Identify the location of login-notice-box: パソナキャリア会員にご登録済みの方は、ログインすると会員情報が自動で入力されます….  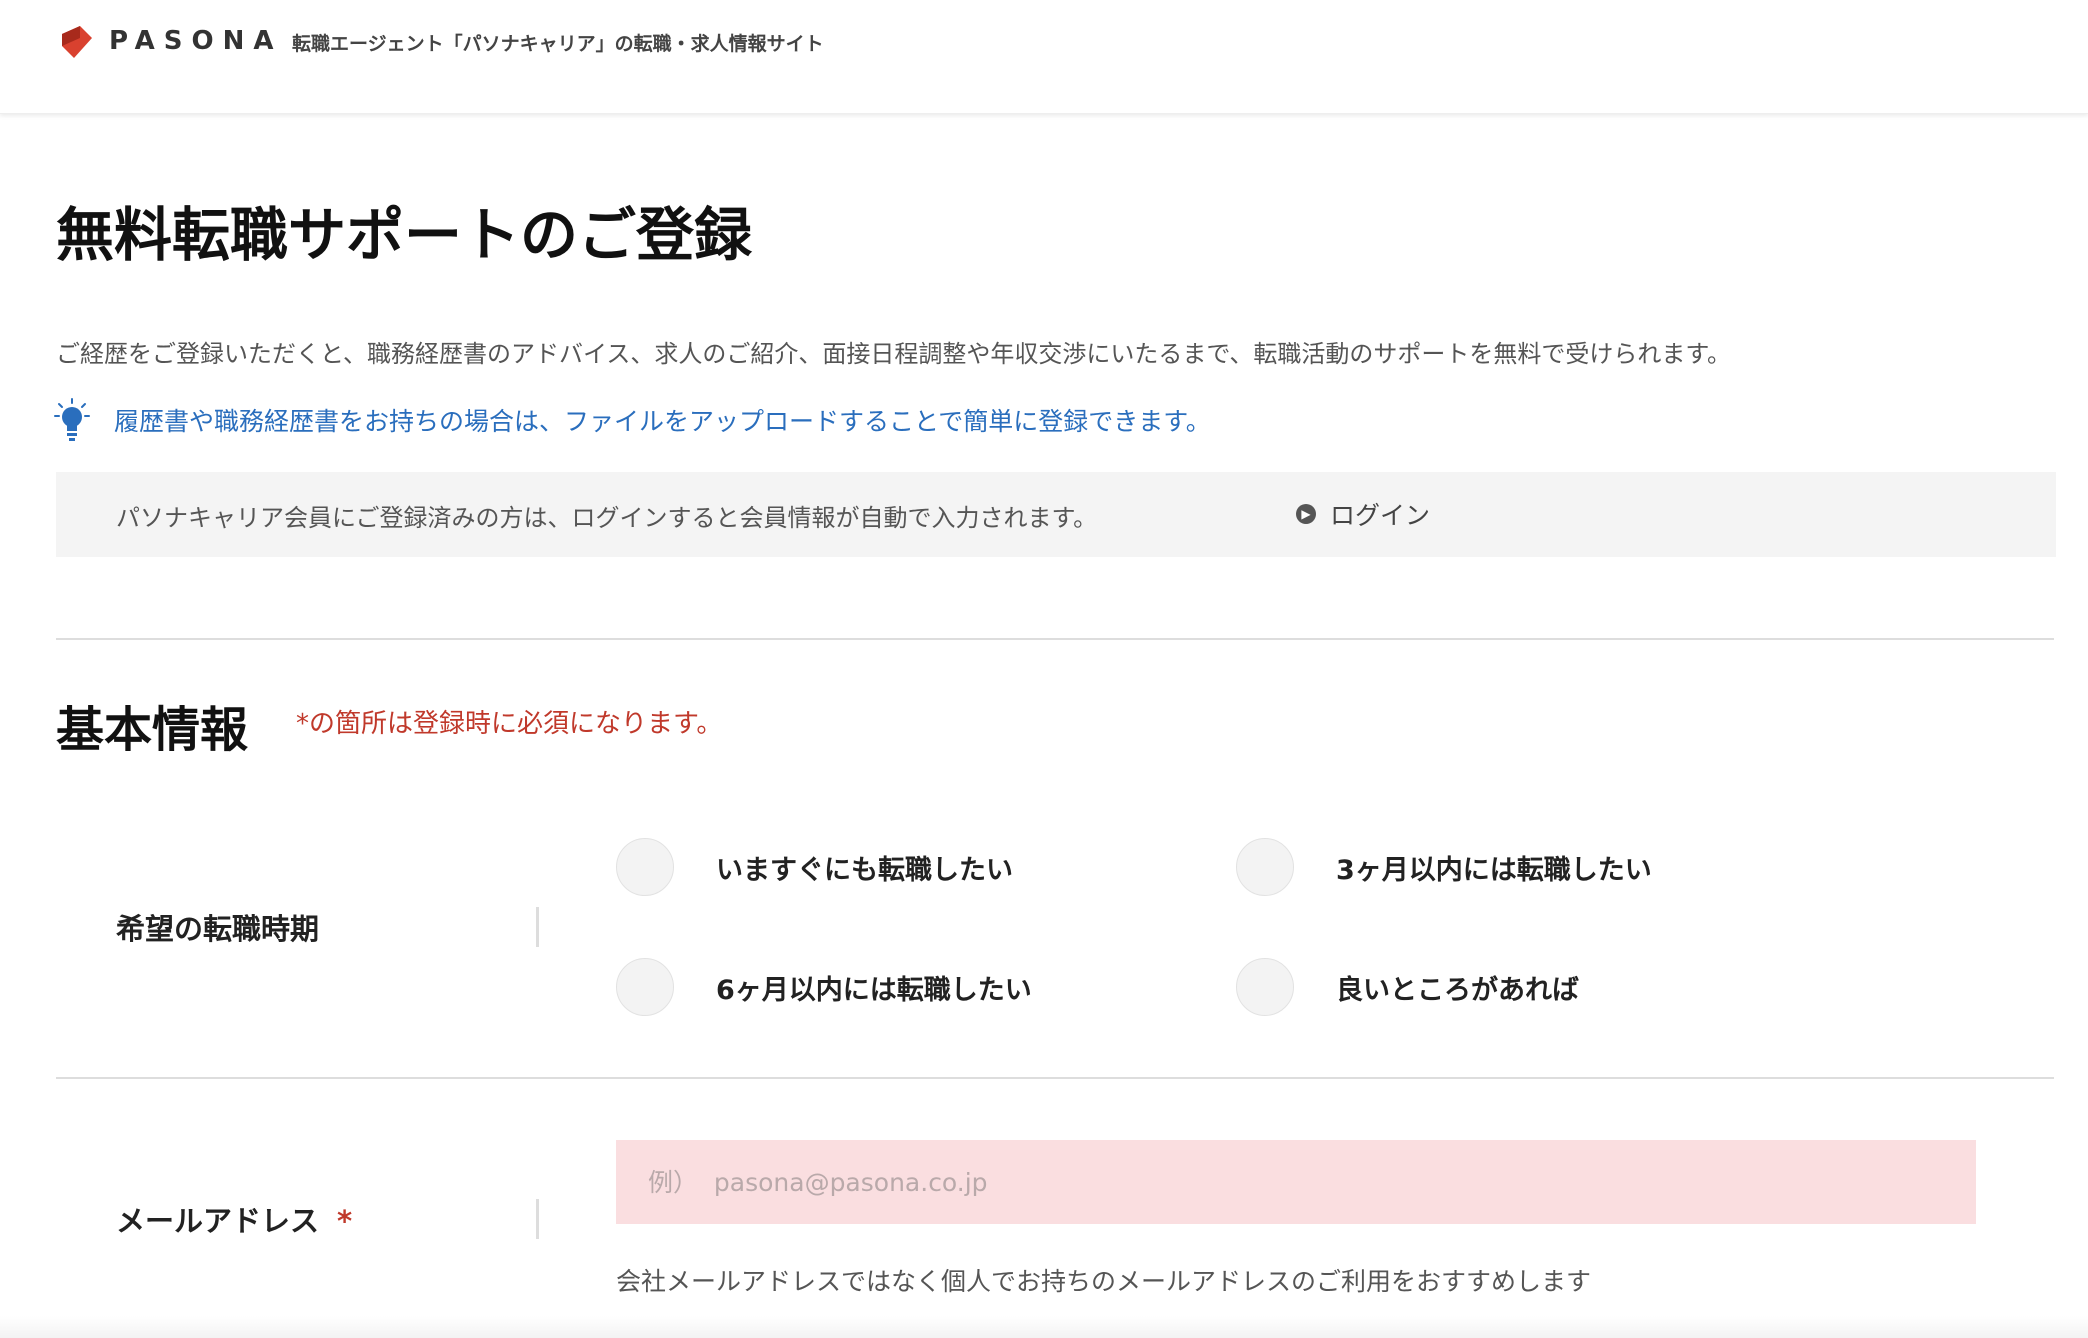
(1056, 514).